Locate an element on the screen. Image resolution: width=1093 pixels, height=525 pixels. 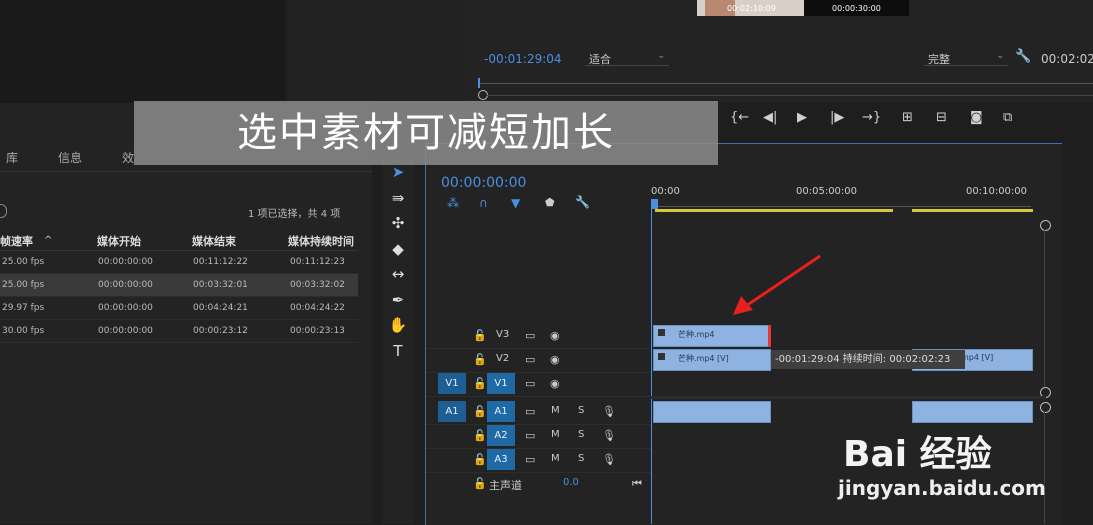
step-forward-icon: |▶ is located at coordinates (837, 117).